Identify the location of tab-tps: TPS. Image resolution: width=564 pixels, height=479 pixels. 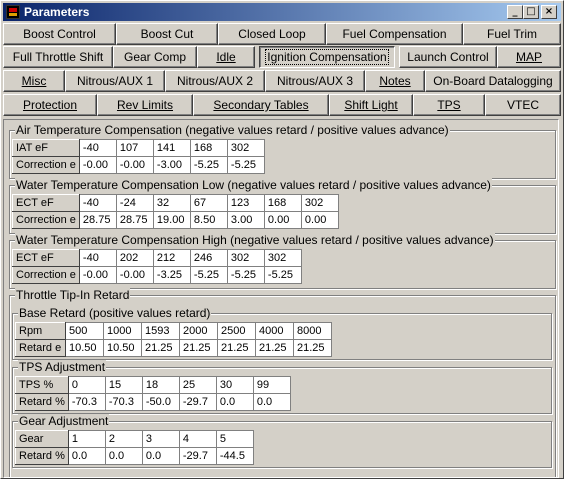
(449, 105).